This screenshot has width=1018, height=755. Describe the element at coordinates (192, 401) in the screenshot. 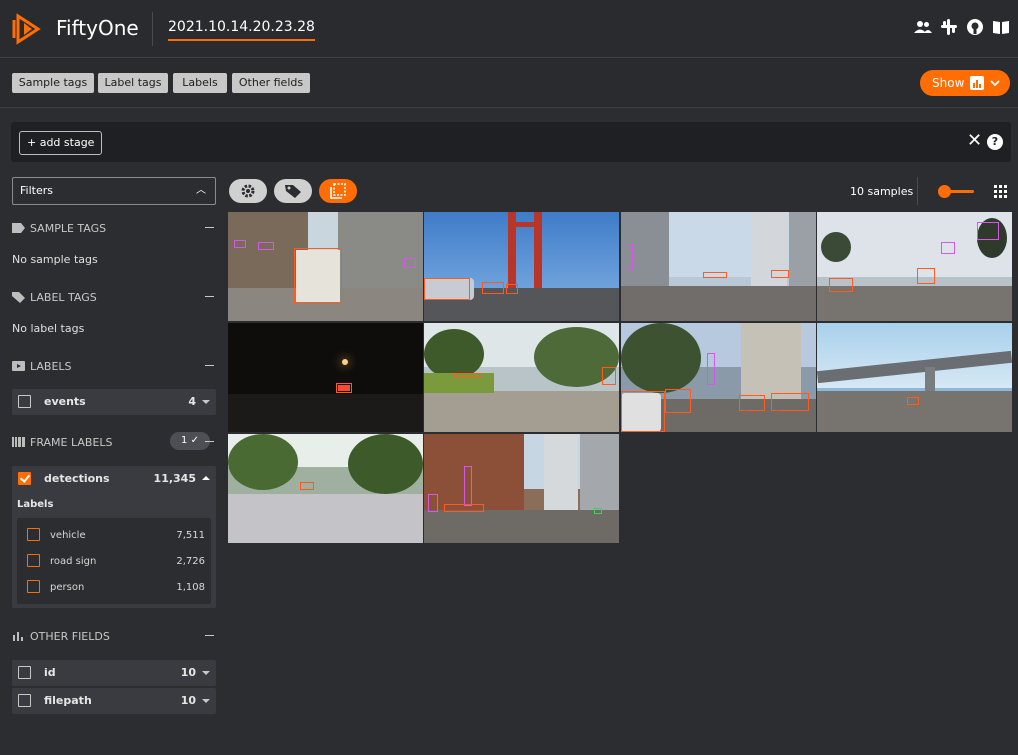

I see `field-count: 4` at that location.